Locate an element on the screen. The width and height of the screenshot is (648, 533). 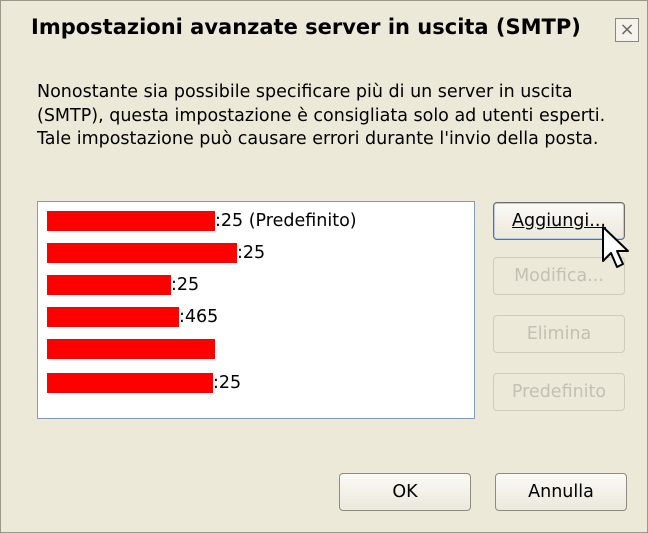
ok-button: OK is located at coordinates (405, 492).